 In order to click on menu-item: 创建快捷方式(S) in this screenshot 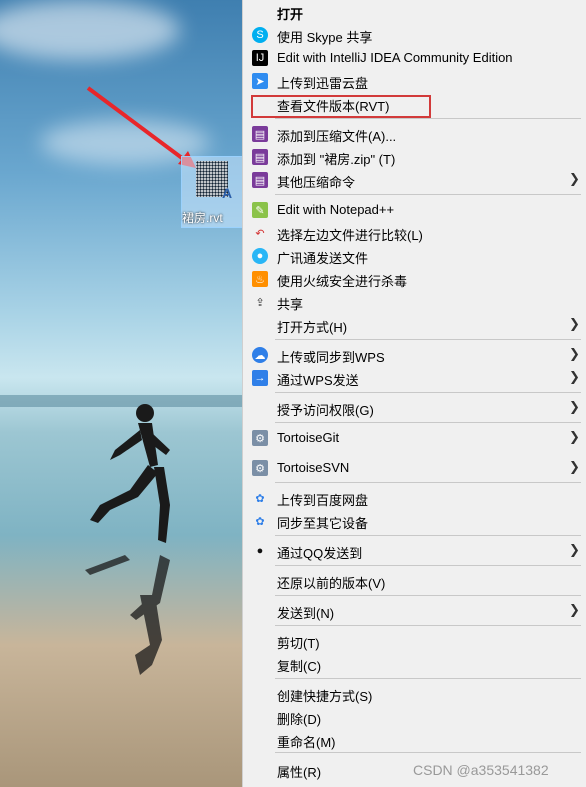, I will do `click(414, 694)`.